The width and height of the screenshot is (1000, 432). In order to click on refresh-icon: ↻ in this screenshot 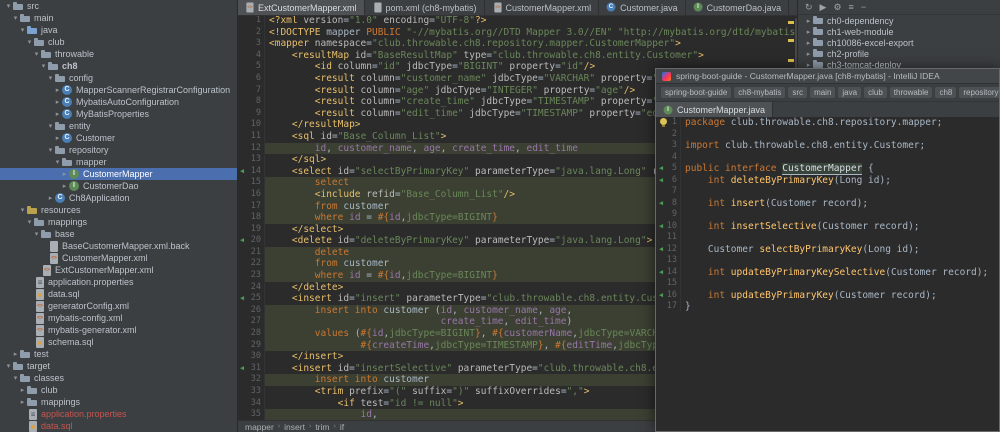, I will do `click(809, 7)`.